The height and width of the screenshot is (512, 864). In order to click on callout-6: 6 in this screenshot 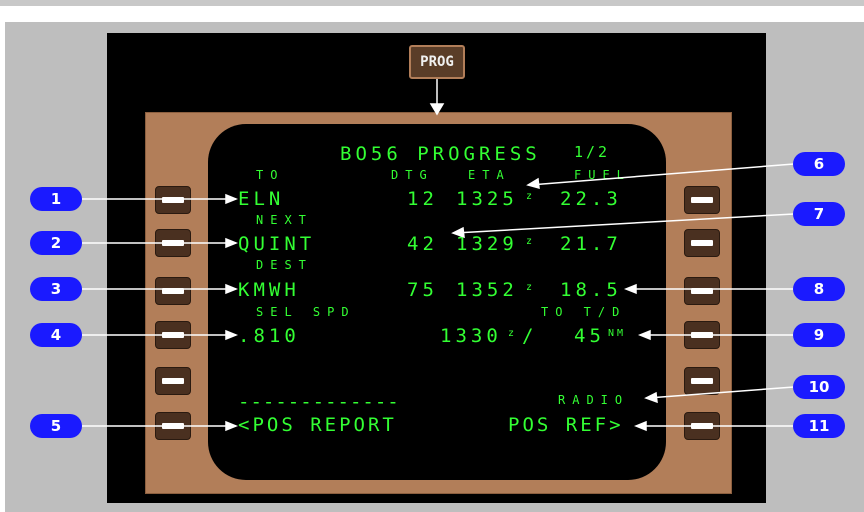, I will do `click(819, 164)`.